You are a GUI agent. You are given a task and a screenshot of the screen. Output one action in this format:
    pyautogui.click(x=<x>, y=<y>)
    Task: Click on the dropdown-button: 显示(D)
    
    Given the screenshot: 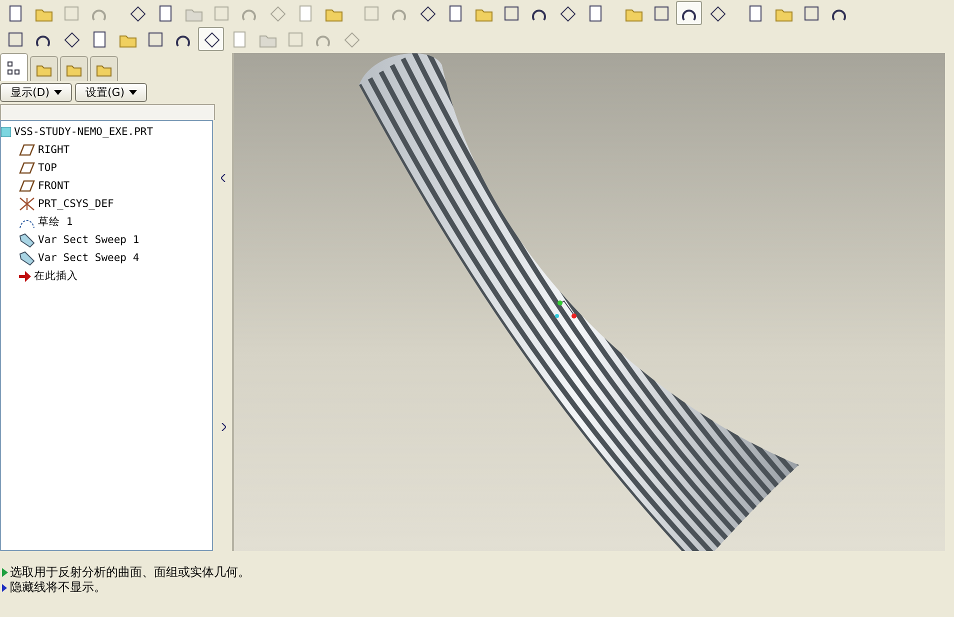 What is the action you would take?
    pyautogui.click(x=36, y=92)
    